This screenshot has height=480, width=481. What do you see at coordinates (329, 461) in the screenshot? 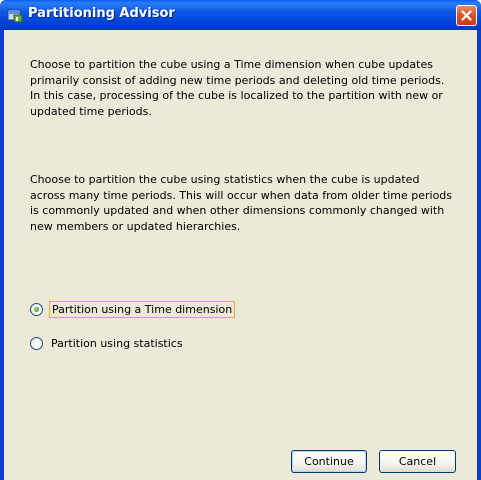
I see `continue-button: Continue` at bounding box center [329, 461].